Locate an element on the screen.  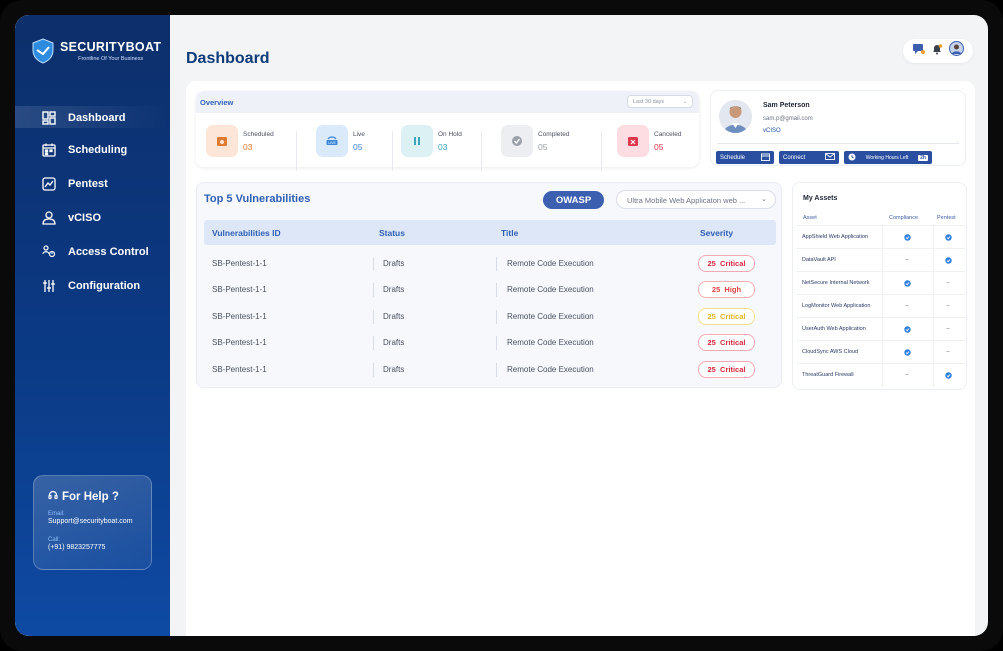
brand-name: SECURITYBOAT is located at coordinates (111, 47).